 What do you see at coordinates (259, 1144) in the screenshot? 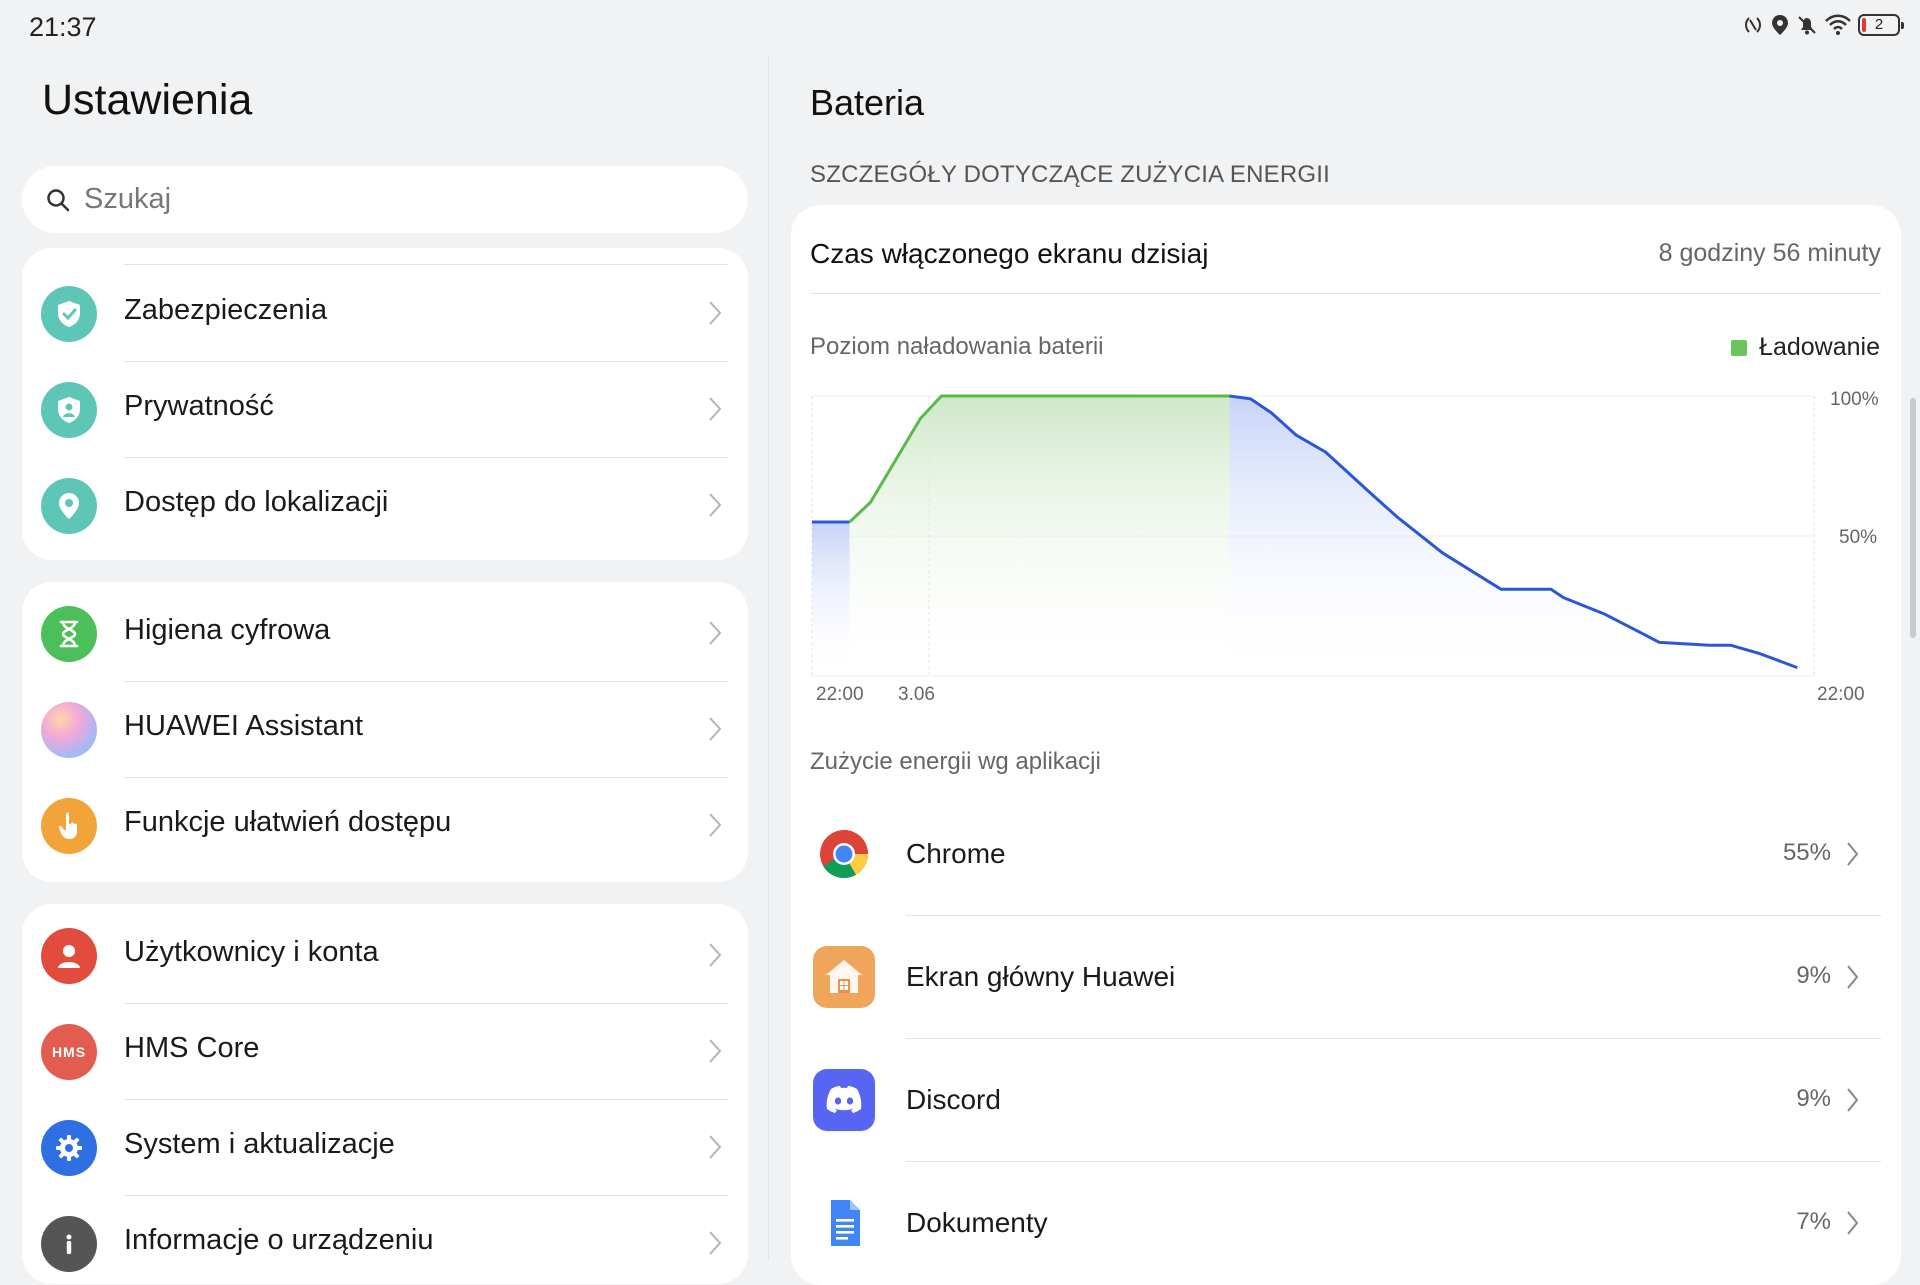
I see `settings-item-label: System i aktualizacje` at bounding box center [259, 1144].